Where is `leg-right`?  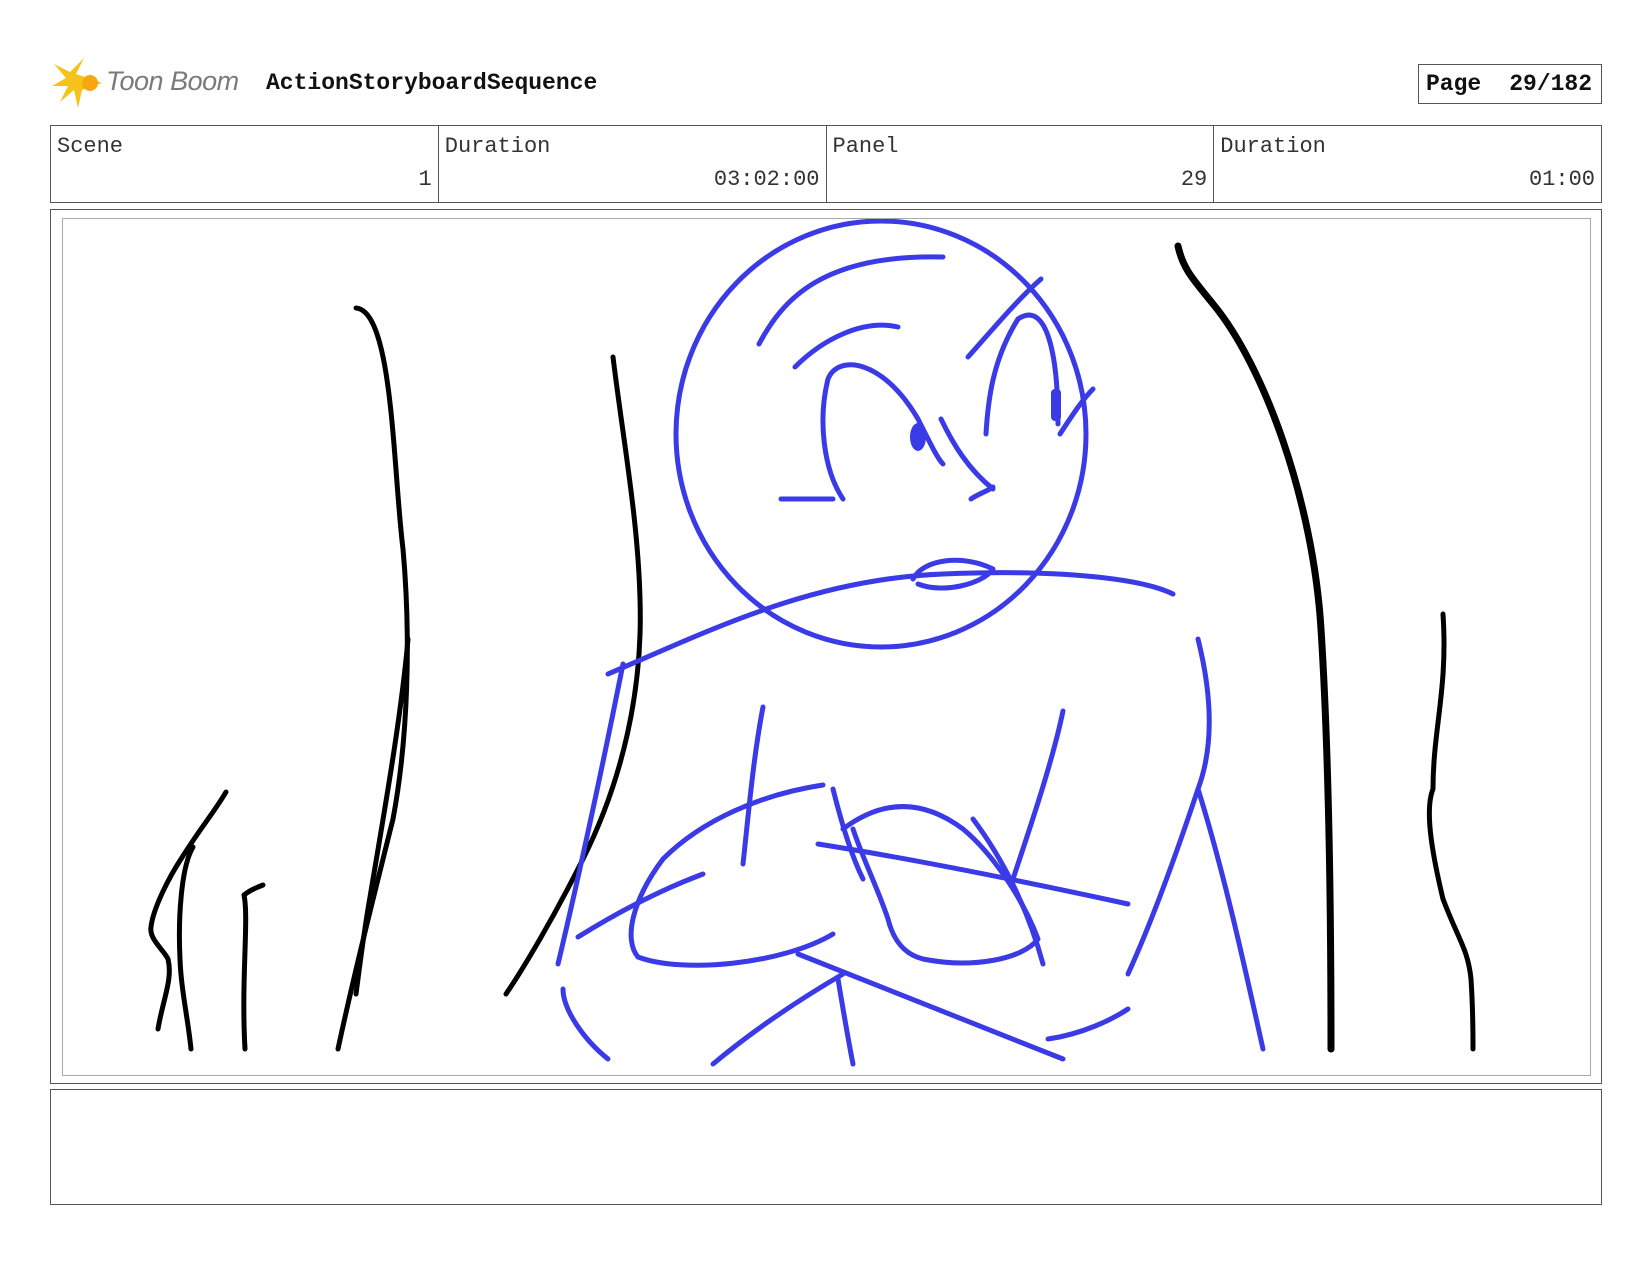
leg-right is located at coordinates (1088, 1024).